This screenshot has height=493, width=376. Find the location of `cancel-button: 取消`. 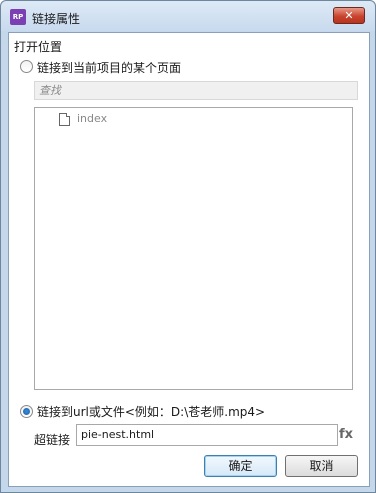

cancel-button: 取消 is located at coordinates (321, 466).